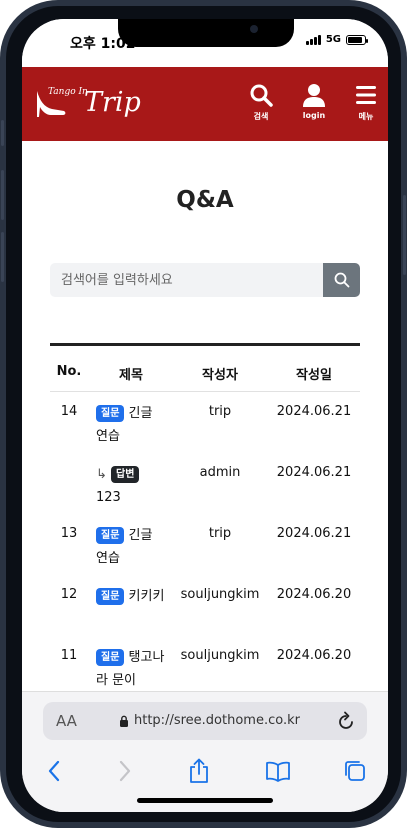 The image size is (407, 828). What do you see at coordinates (101, 474) in the screenshot?
I see `reply-arrow-icon: ↳` at bounding box center [101, 474].